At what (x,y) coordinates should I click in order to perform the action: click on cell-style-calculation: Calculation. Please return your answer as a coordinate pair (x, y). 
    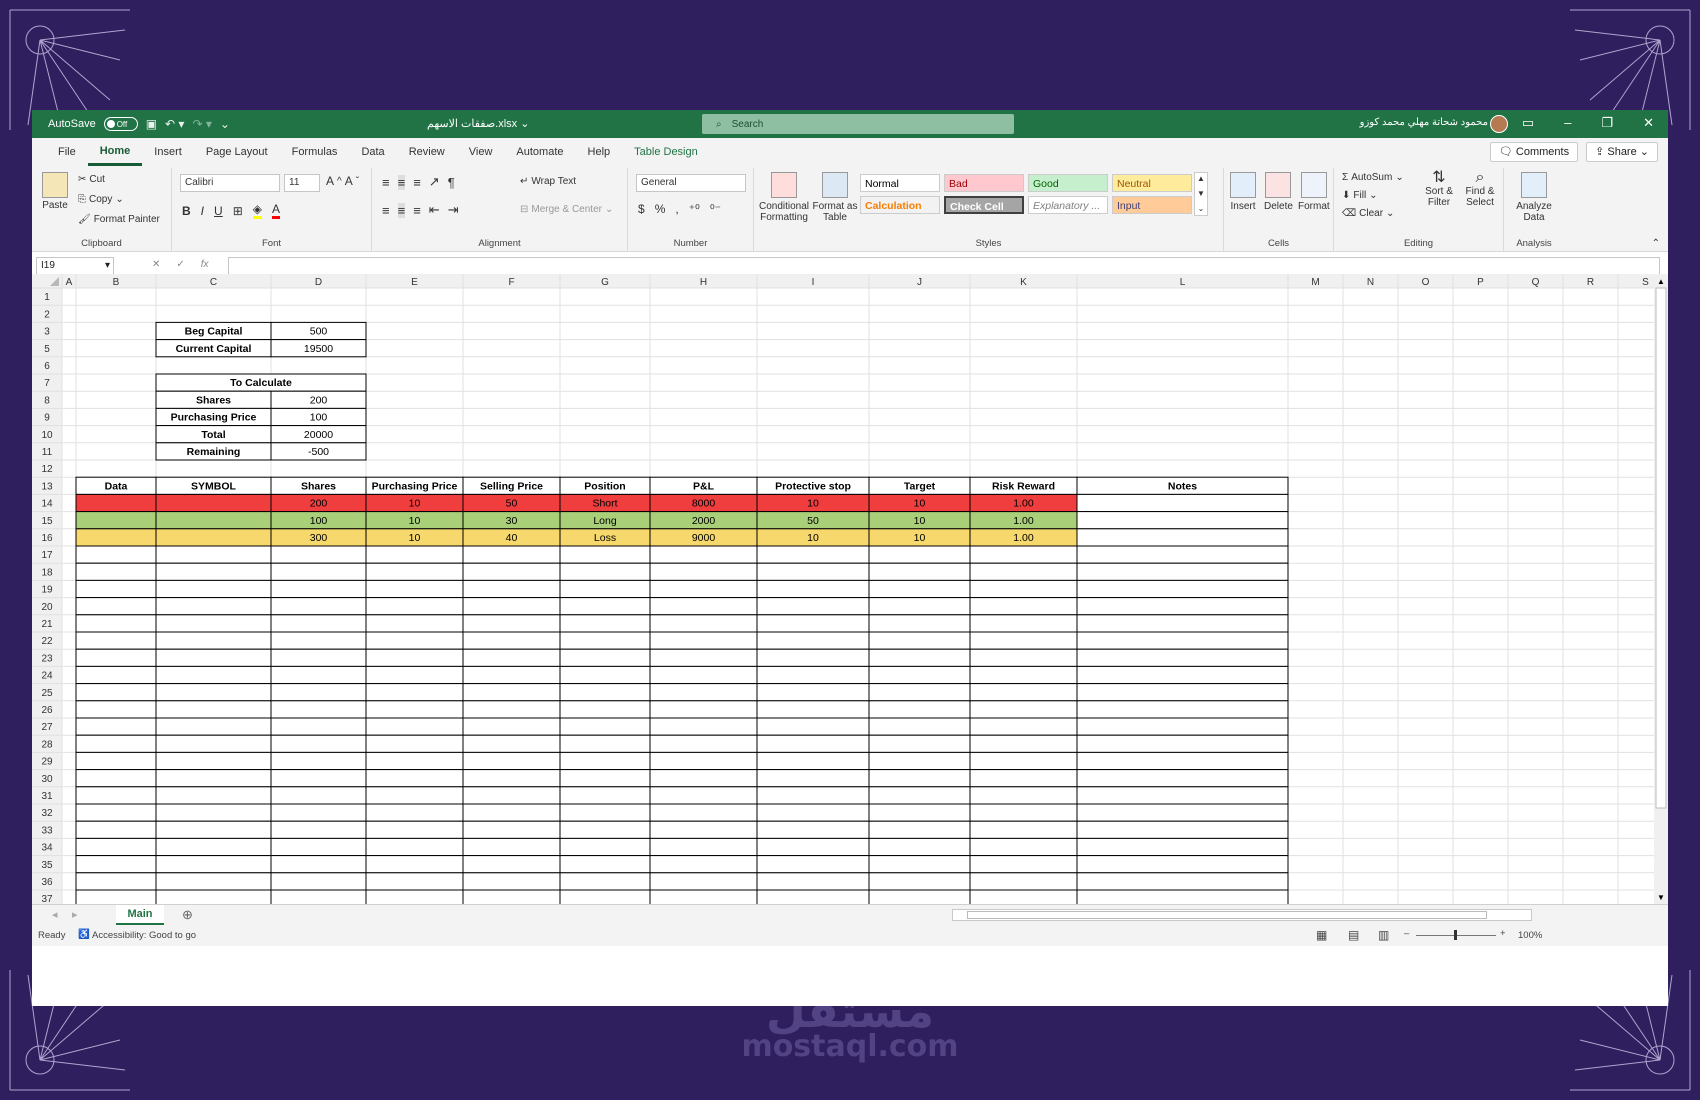
    Looking at the image, I should click on (900, 205).